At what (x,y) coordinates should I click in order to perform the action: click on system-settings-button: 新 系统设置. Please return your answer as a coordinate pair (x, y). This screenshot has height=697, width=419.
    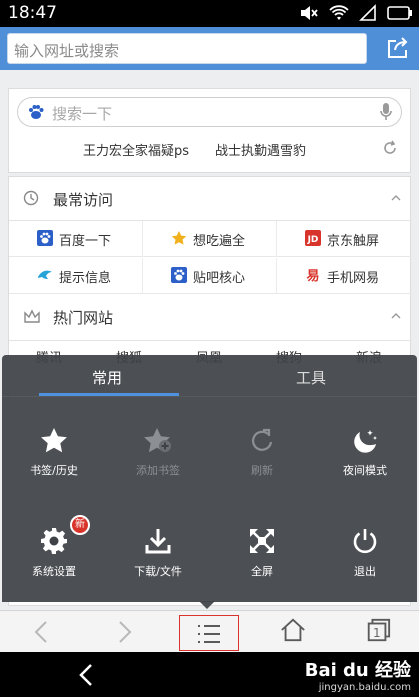
    Looking at the image, I should click on (54, 547).